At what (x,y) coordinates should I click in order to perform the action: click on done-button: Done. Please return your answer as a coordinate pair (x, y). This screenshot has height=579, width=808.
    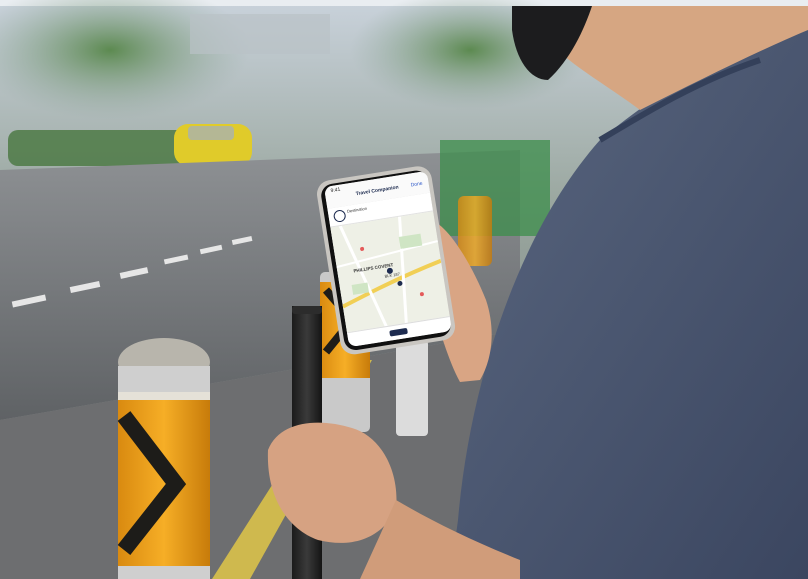
    Looking at the image, I should click on (416, 185).